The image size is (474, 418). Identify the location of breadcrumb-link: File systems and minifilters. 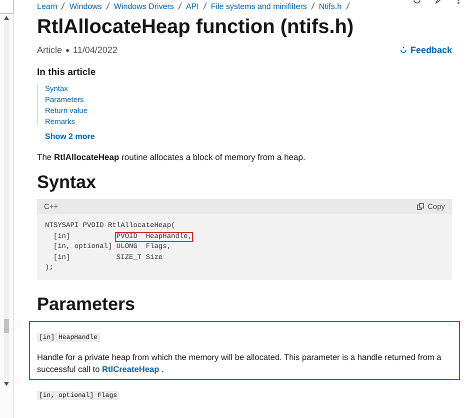
(258, 6).